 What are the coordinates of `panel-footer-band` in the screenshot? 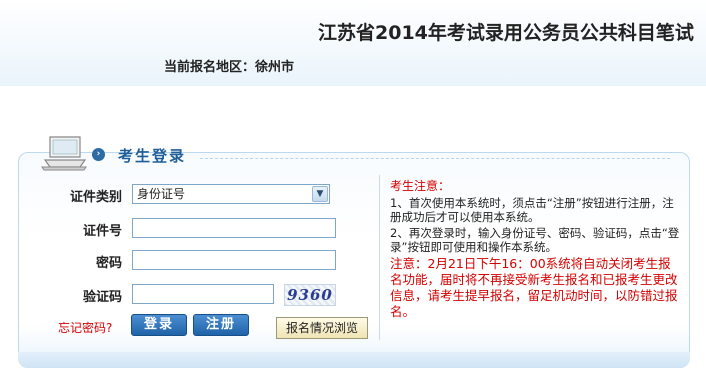 It's located at (354, 360).